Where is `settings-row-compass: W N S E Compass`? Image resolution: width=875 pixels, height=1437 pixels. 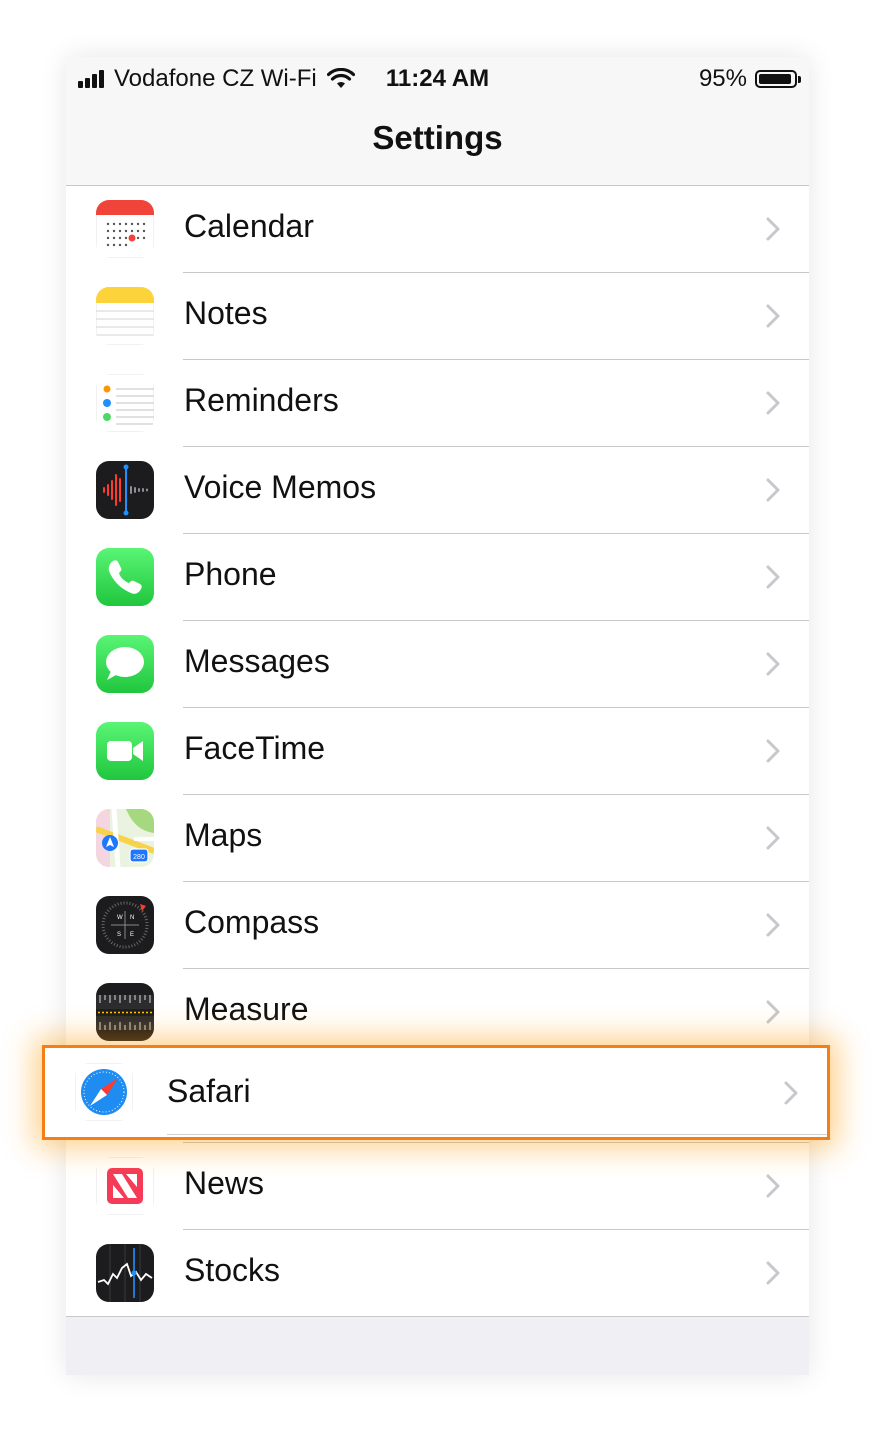 settings-row-compass: W N S E Compass is located at coordinates (437, 925).